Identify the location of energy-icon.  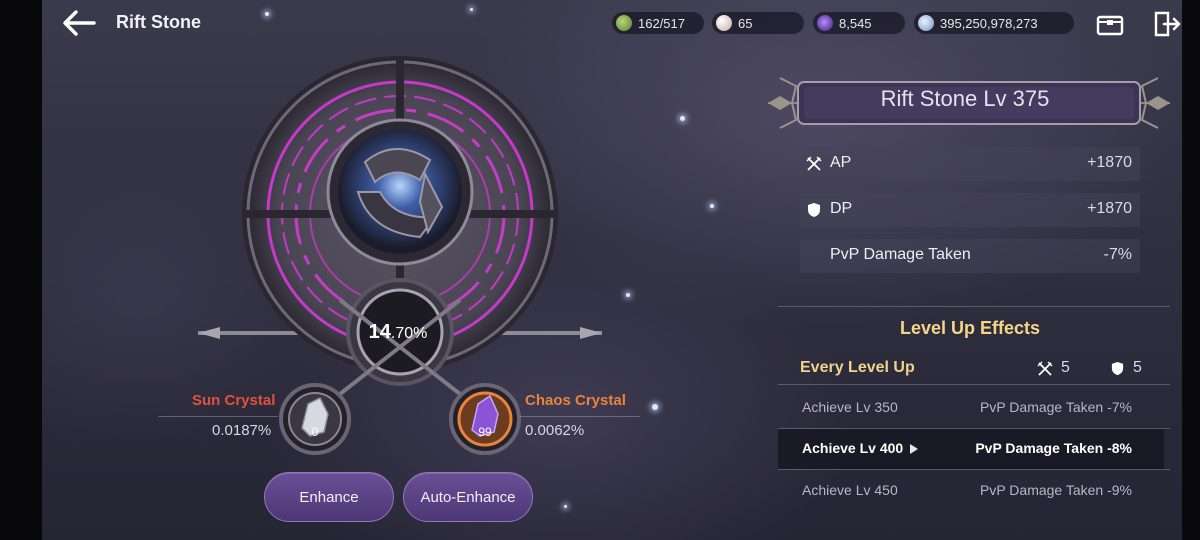
(624, 23).